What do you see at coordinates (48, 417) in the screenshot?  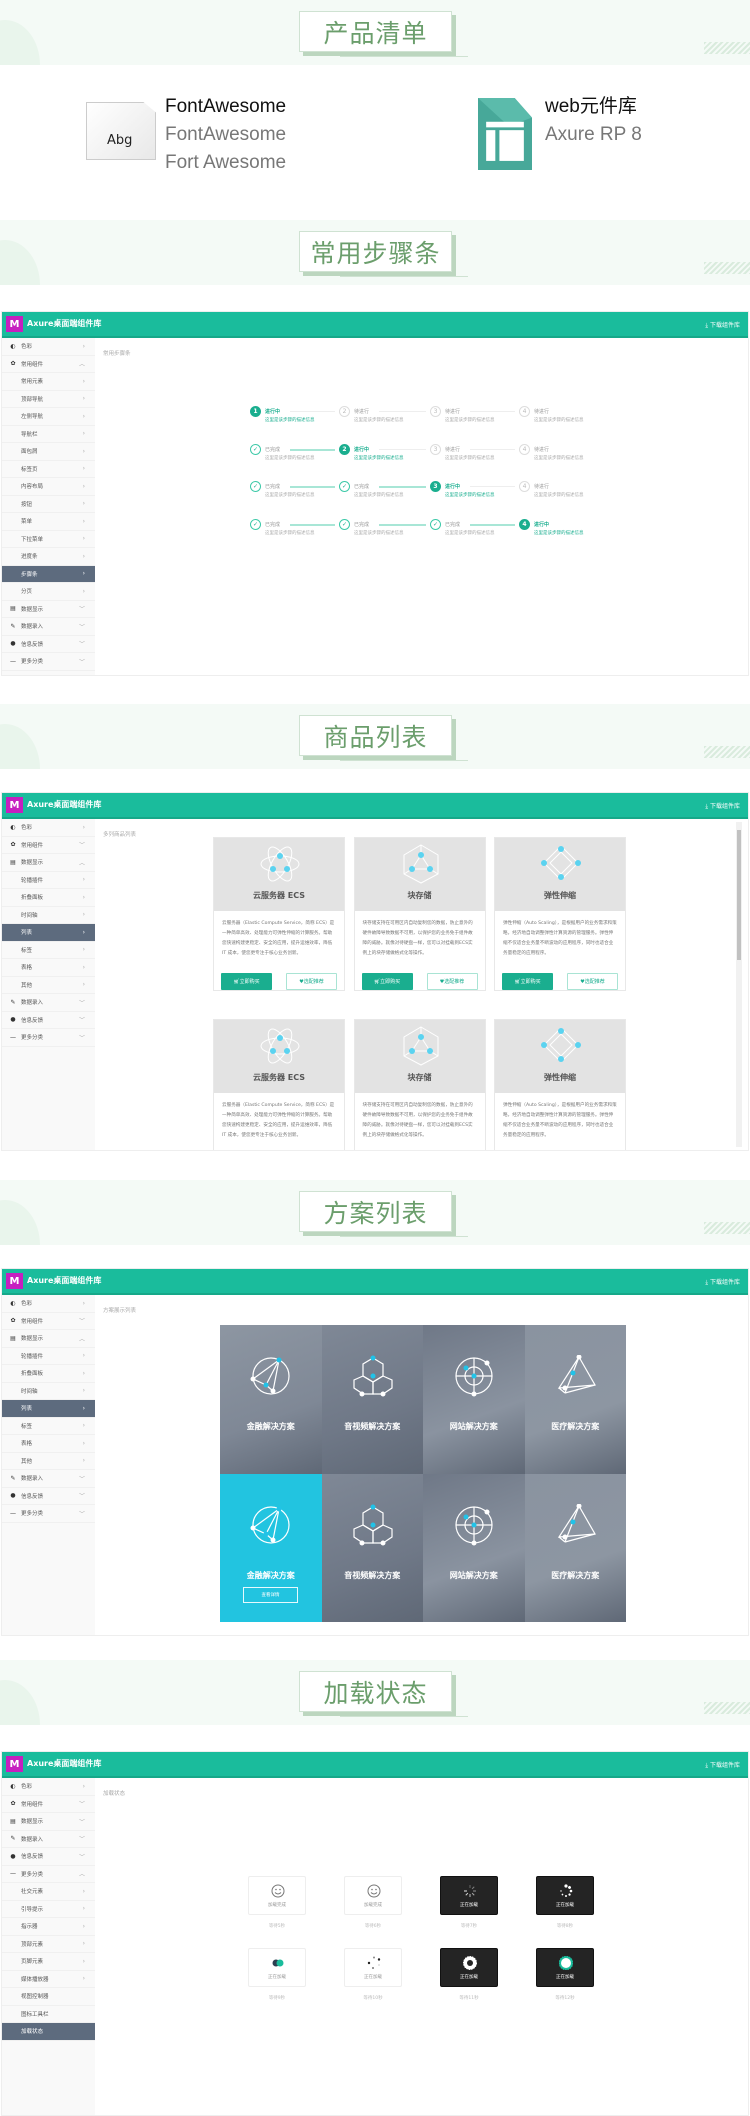 I see `sidebar-item: 左侧导航 ›` at bounding box center [48, 417].